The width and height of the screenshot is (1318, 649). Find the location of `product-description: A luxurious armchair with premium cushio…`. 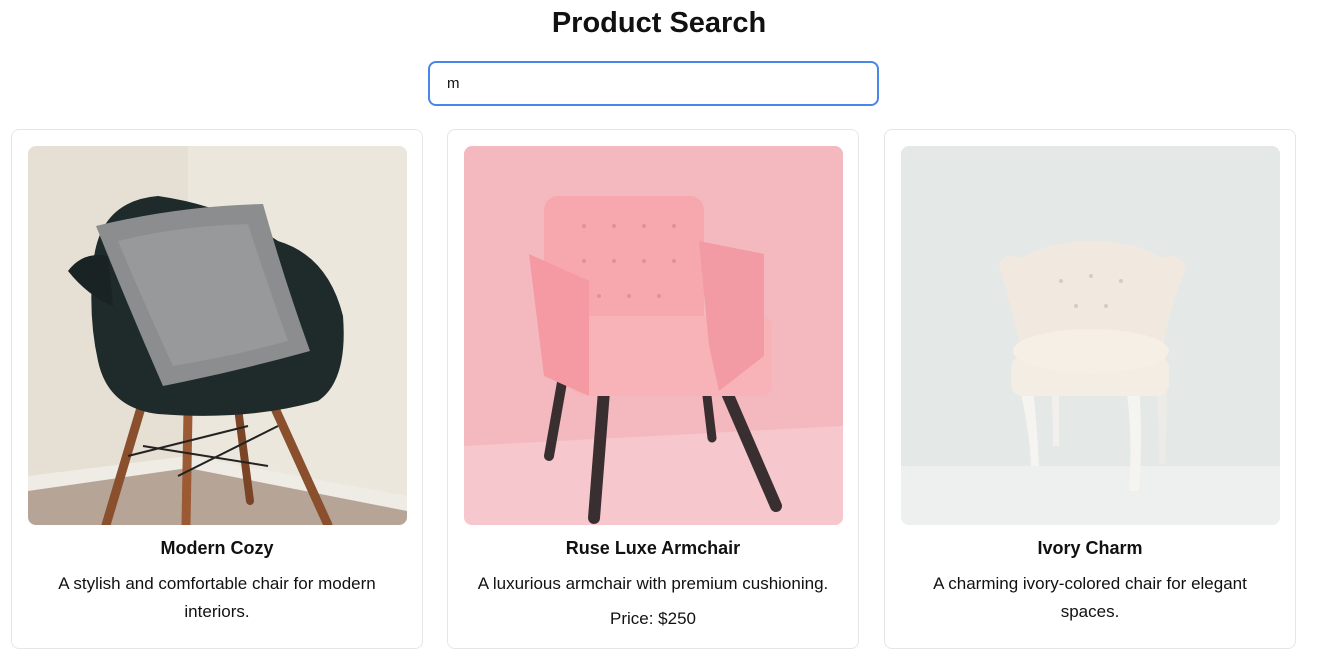

product-description: A luxurious armchair with premium cushio… is located at coordinates (653, 583).